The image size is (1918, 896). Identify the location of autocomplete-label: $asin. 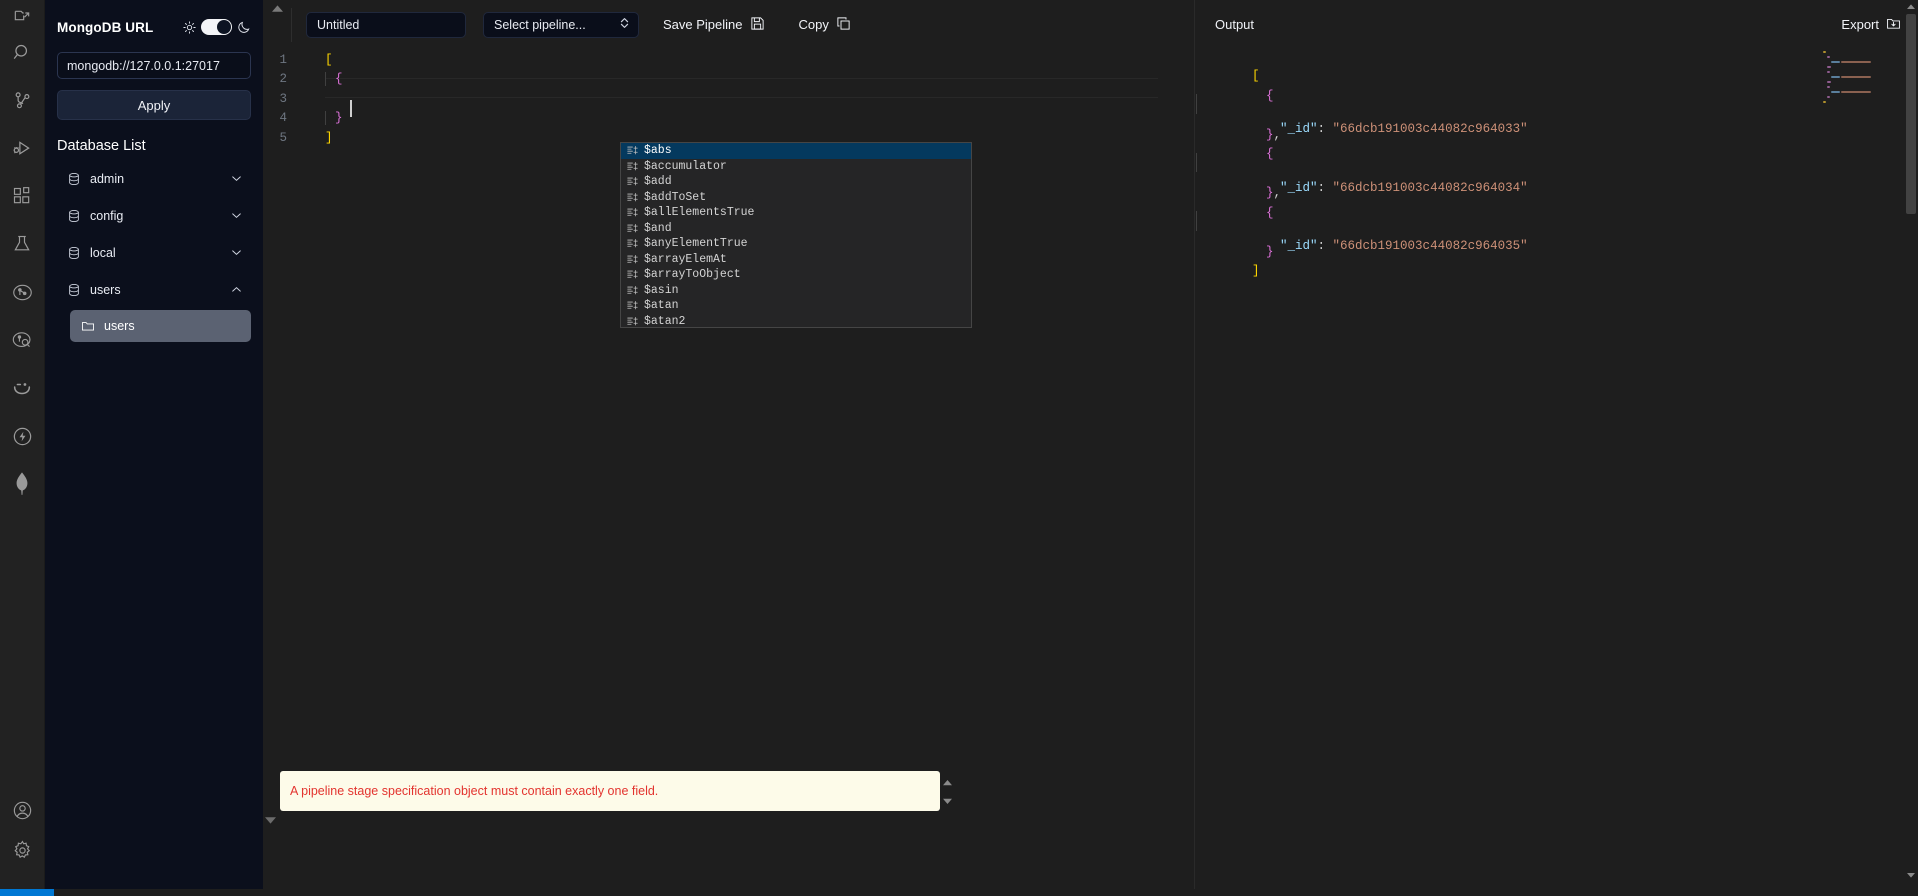
(661, 290).